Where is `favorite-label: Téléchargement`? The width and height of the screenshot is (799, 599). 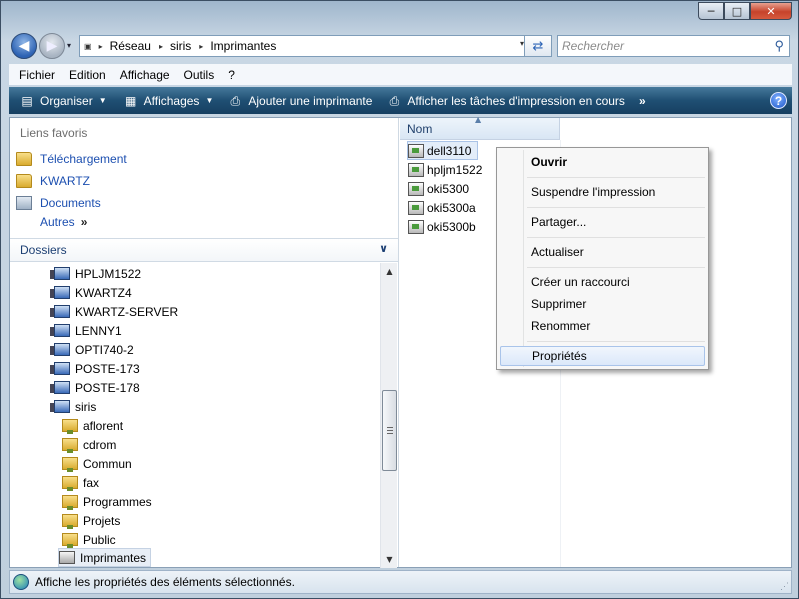
favorite-label: Téléchargement is located at coordinates (83, 159).